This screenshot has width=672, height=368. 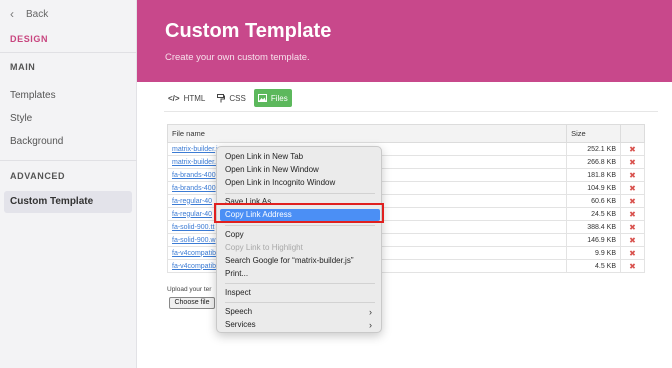 I want to click on back-label: Back, so click(x=37, y=14).